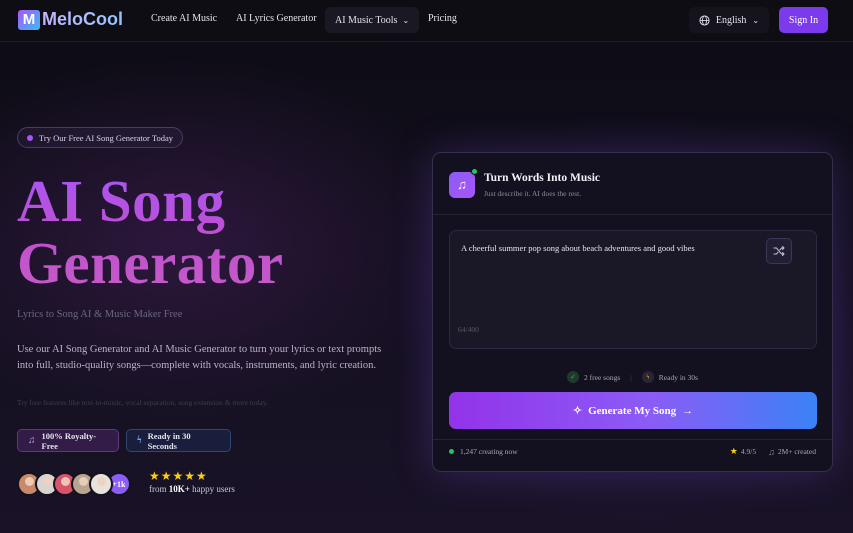 This screenshot has height=533, width=853. What do you see at coordinates (100, 314) in the screenshot?
I see `hero-subtitle: Lyrics to Song AI & Music Maker Free` at bounding box center [100, 314].